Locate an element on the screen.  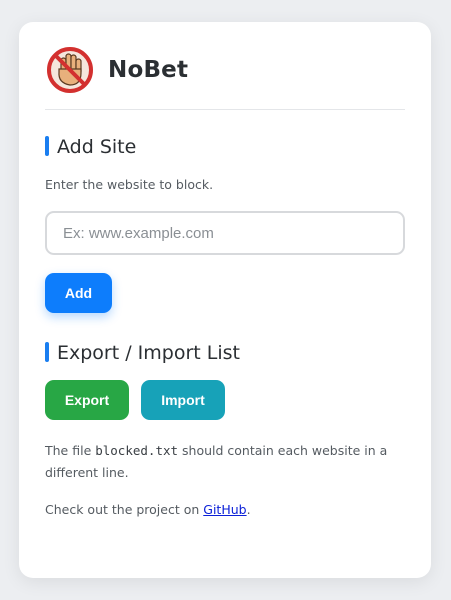
app-title: NoBet is located at coordinates (148, 70).